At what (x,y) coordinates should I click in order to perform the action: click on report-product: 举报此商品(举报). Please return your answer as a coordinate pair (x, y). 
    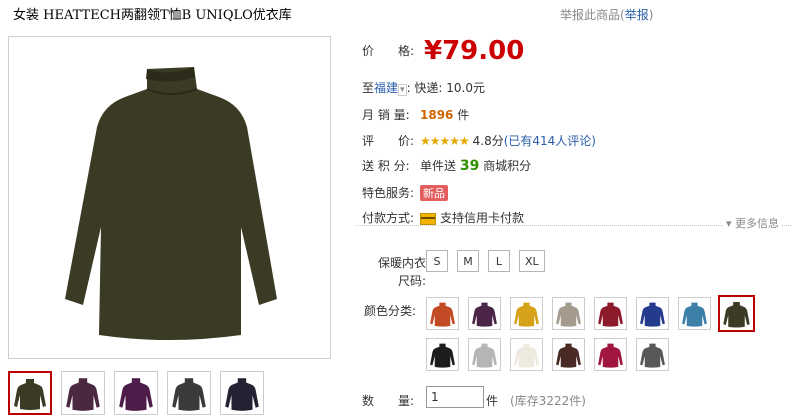
    Looking at the image, I should click on (607, 15).